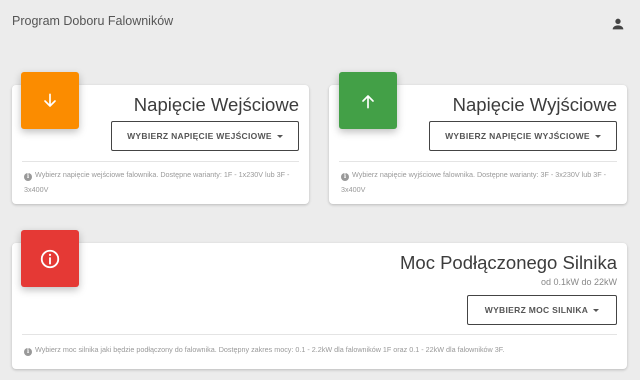 The width and height of the screenshot is (640, 380). I want to click on select-output-voltage-button: WYBIERZ NAPIĘCIE WYJŚCIOWE, so click(523, 136).